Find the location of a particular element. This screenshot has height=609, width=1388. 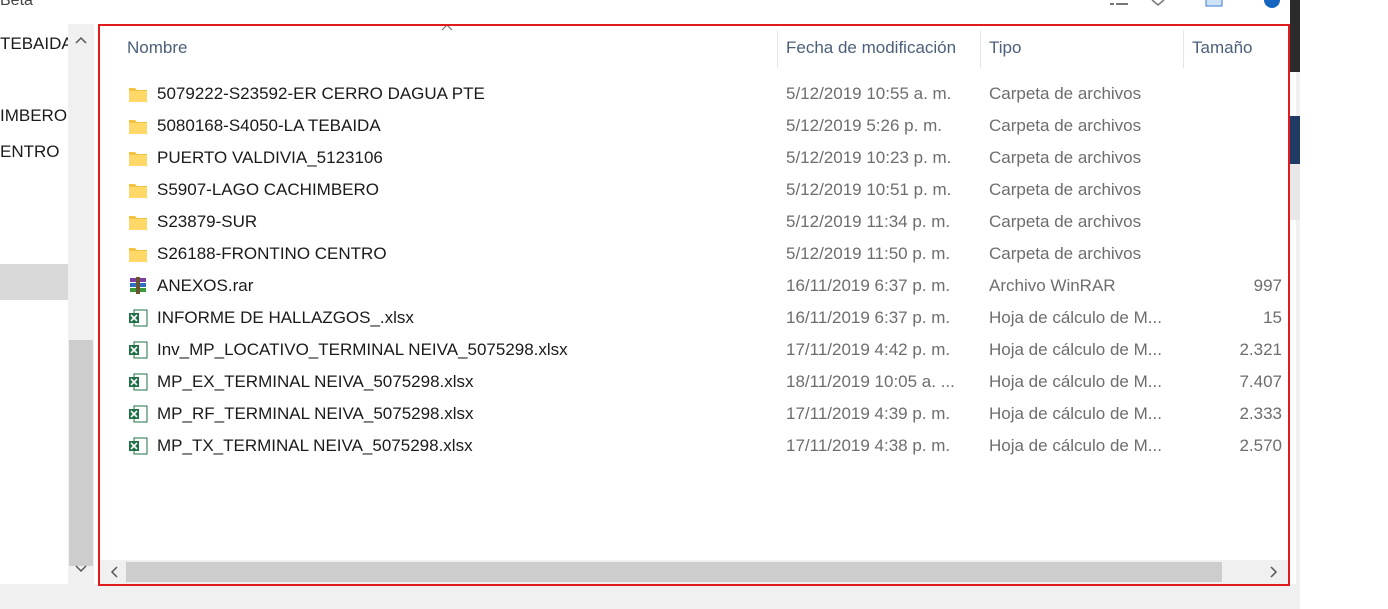

file-date: 5/12/2019 11:50 p. m. is located at coordinates (868, 253).